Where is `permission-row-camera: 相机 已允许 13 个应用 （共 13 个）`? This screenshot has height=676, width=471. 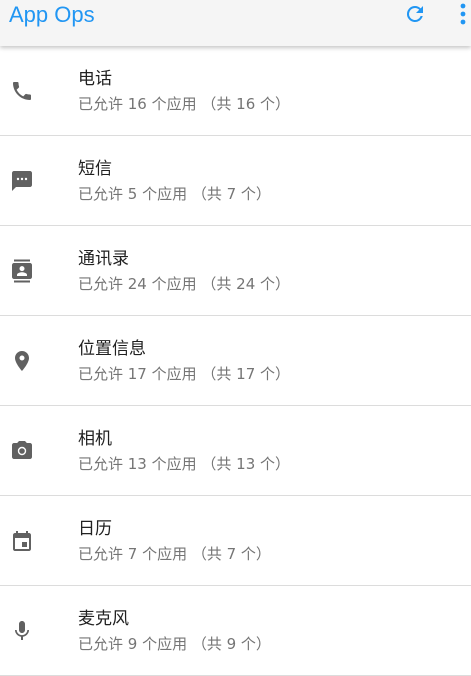
permission-row-camera: 相机 已允许 13 个应用 （共 13 个） is located at coordinates (235, 451).